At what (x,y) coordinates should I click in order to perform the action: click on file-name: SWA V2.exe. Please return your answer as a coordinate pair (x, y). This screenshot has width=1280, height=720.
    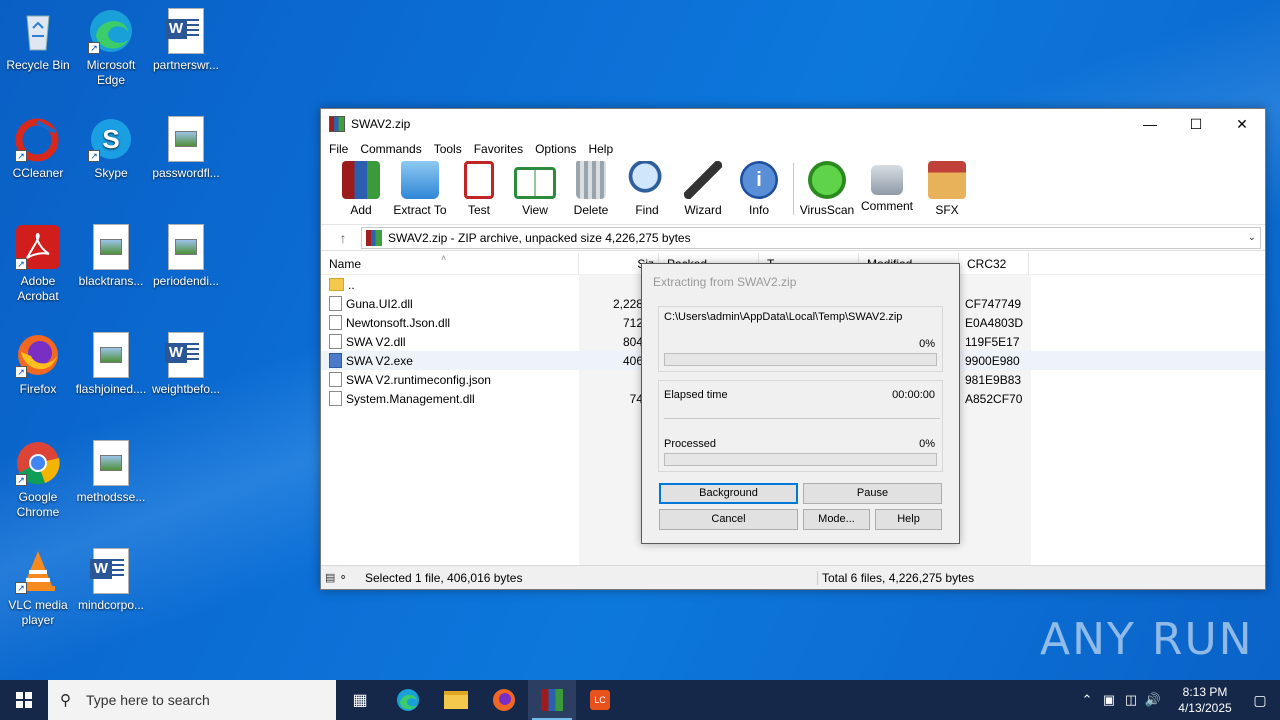
    Looking at the image, I should click on (379, 360).